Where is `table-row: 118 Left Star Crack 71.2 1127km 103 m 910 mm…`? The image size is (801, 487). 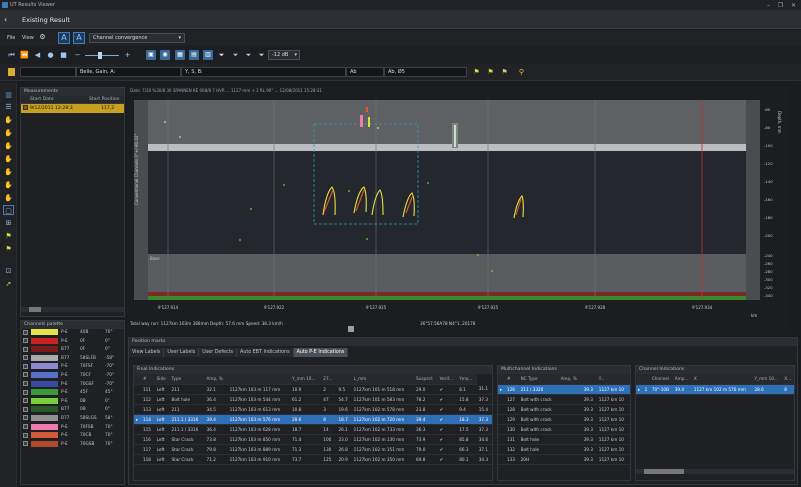
table-row: 118 Left Star Crack 71.2 1127km 103 m 910 mm… is located at coordinates (313, 459).